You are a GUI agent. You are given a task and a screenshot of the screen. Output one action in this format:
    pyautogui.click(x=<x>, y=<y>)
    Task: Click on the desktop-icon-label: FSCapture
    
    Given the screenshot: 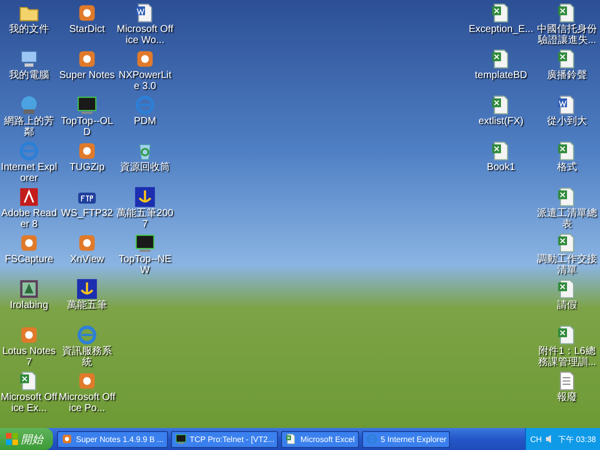 What is the action you would take?
    pyautogui.click(x=29, y=259)
    